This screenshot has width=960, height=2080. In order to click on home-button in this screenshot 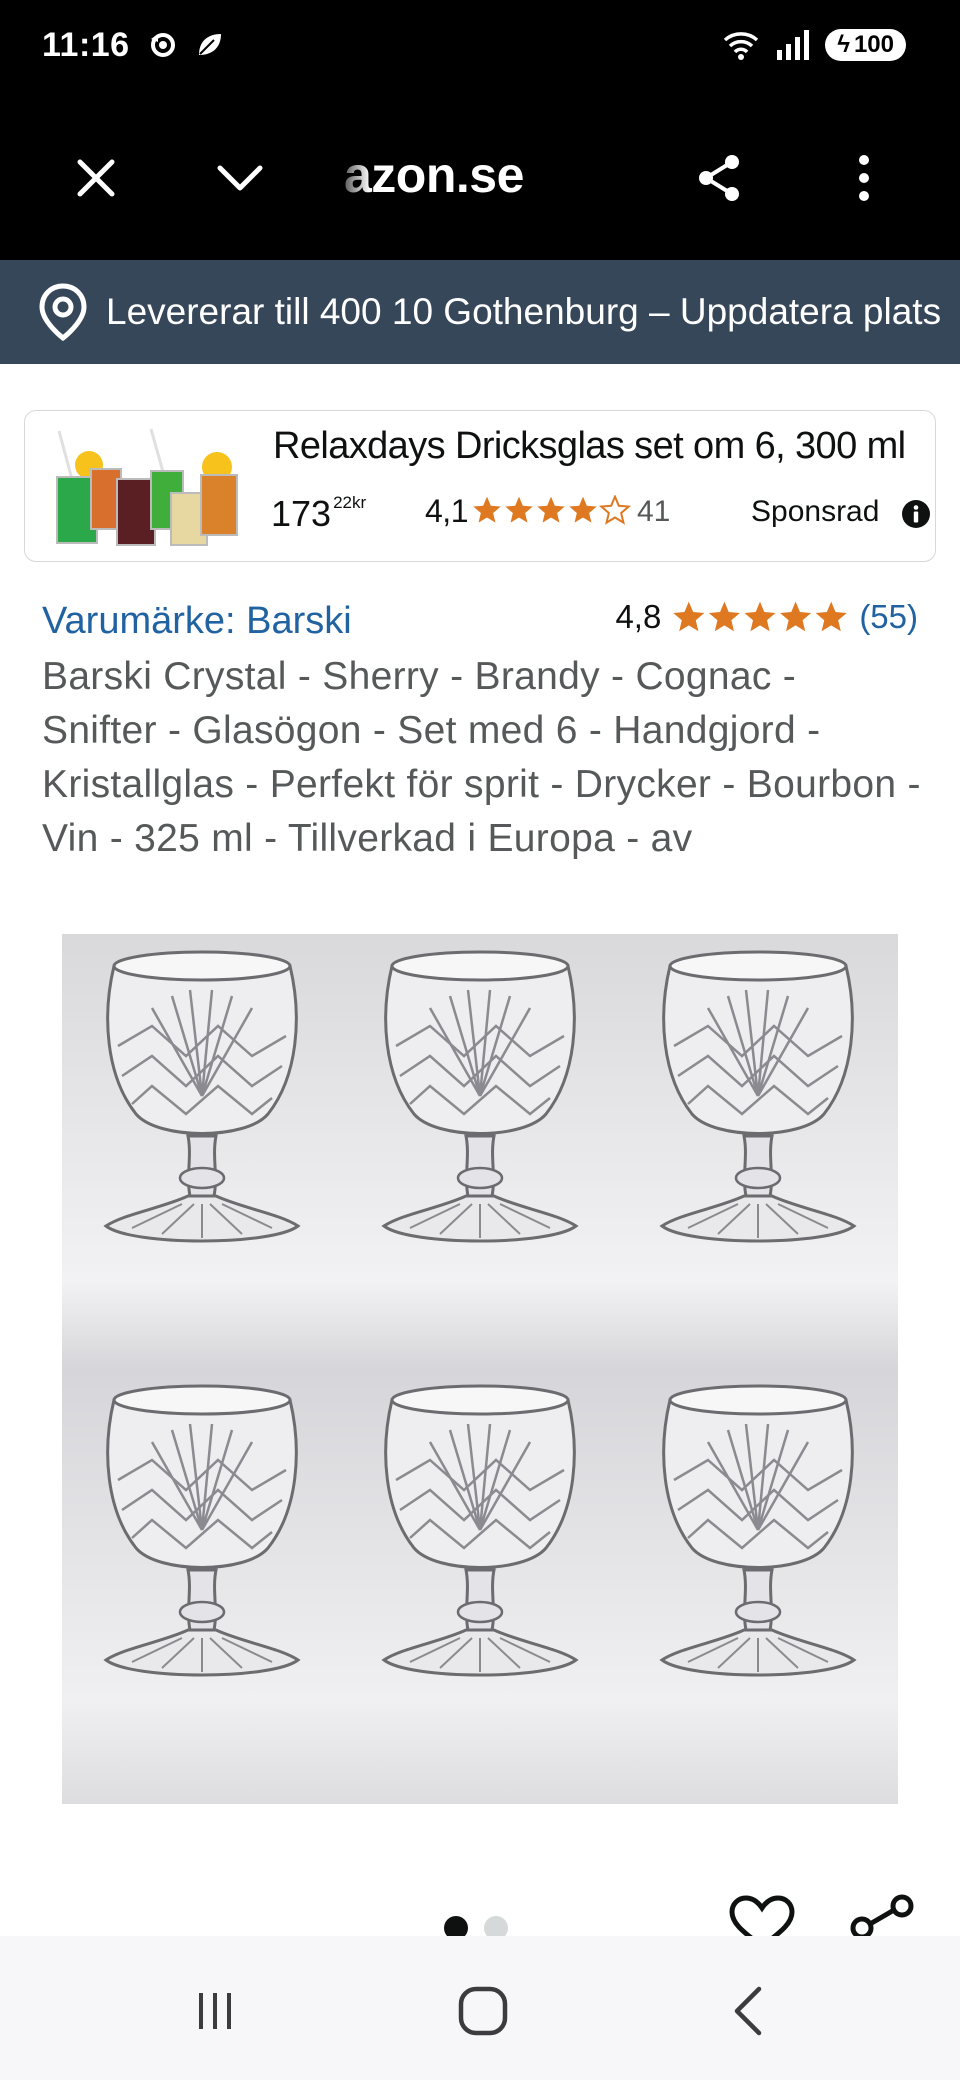, I will do `click(483, 2011)`.